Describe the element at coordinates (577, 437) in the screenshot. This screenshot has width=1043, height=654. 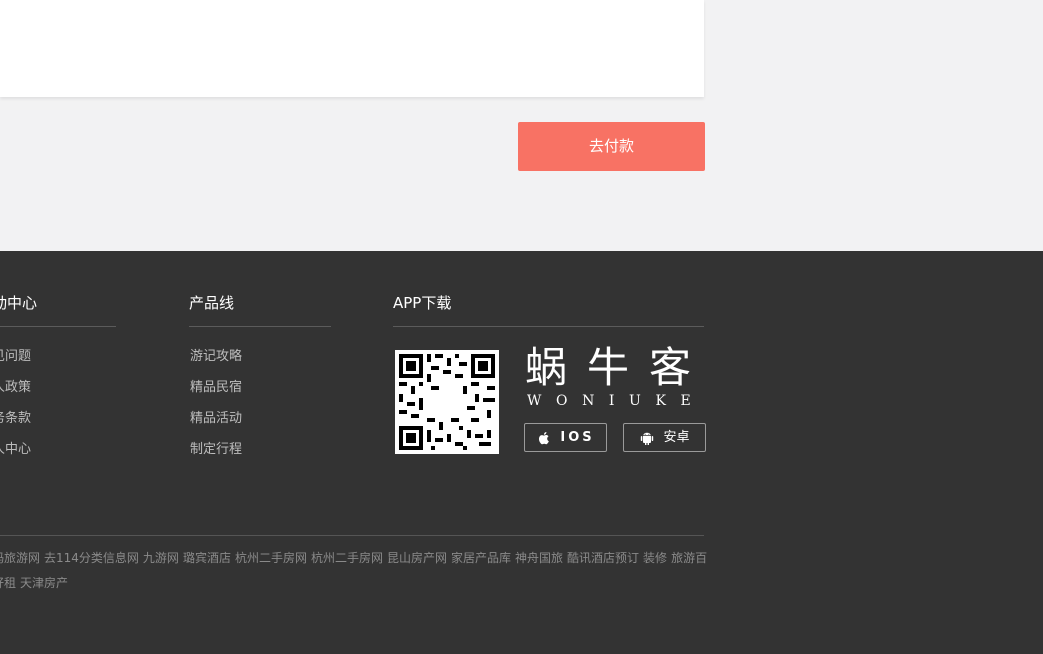
I see `ios-label: IOS` at that location.